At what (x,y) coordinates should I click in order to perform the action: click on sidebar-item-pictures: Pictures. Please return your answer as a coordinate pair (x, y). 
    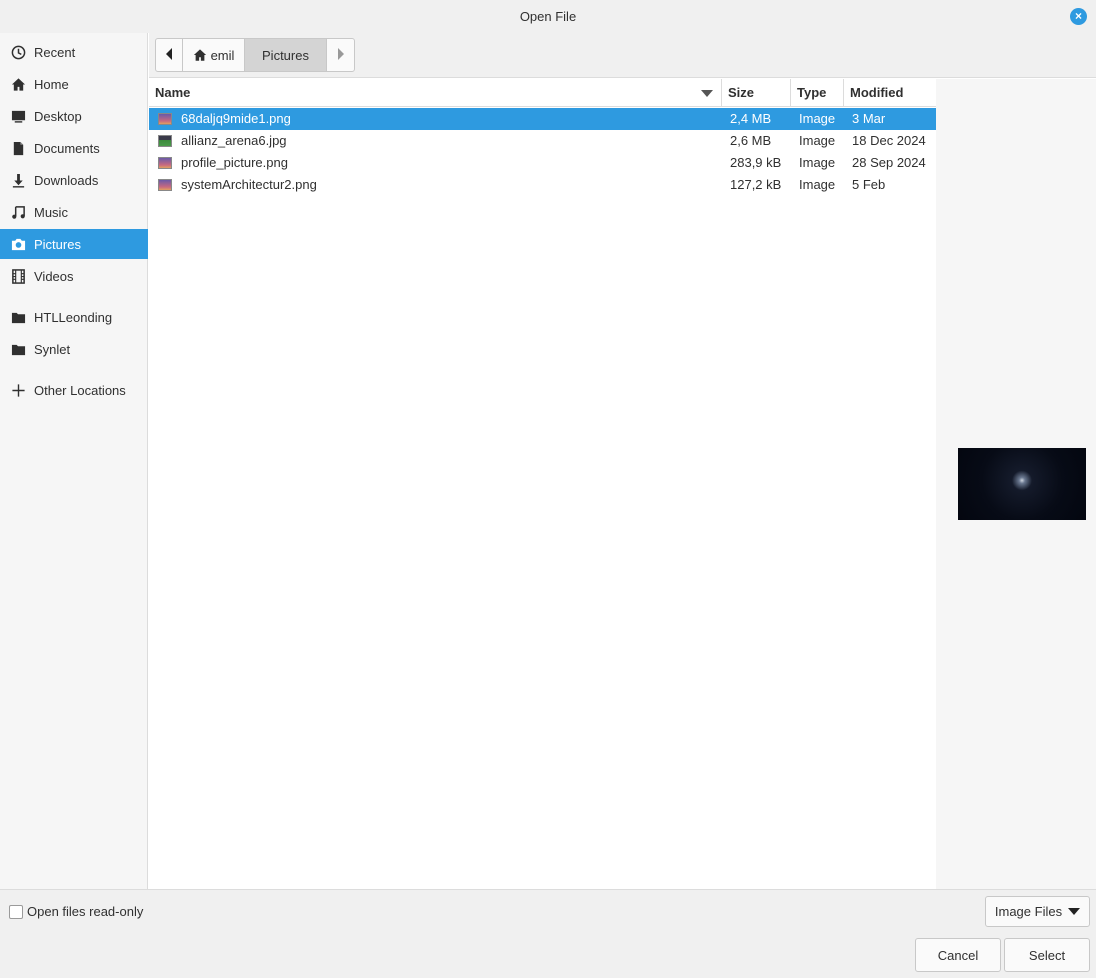
    Looking at the image, I should click on (74, 244).